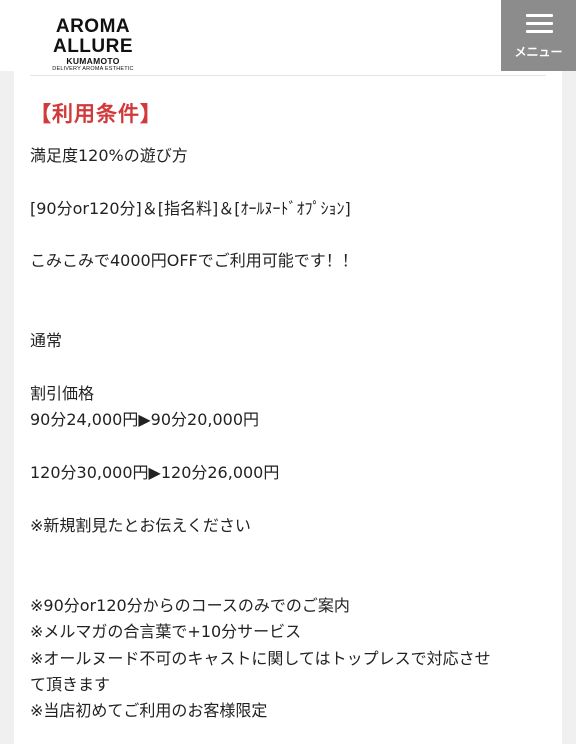 This screenshot has width=576, height=744. I want to click on menu-button: メニュー, so click(538, 35).